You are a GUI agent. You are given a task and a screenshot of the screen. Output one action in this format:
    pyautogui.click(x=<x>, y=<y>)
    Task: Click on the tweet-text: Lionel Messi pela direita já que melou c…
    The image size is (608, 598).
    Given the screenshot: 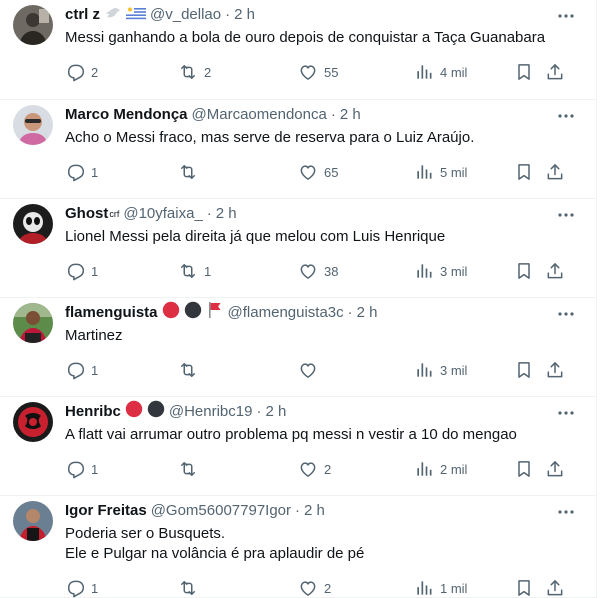 What is the action you would take?
    pyautogui.click(x=255, y=236)
    